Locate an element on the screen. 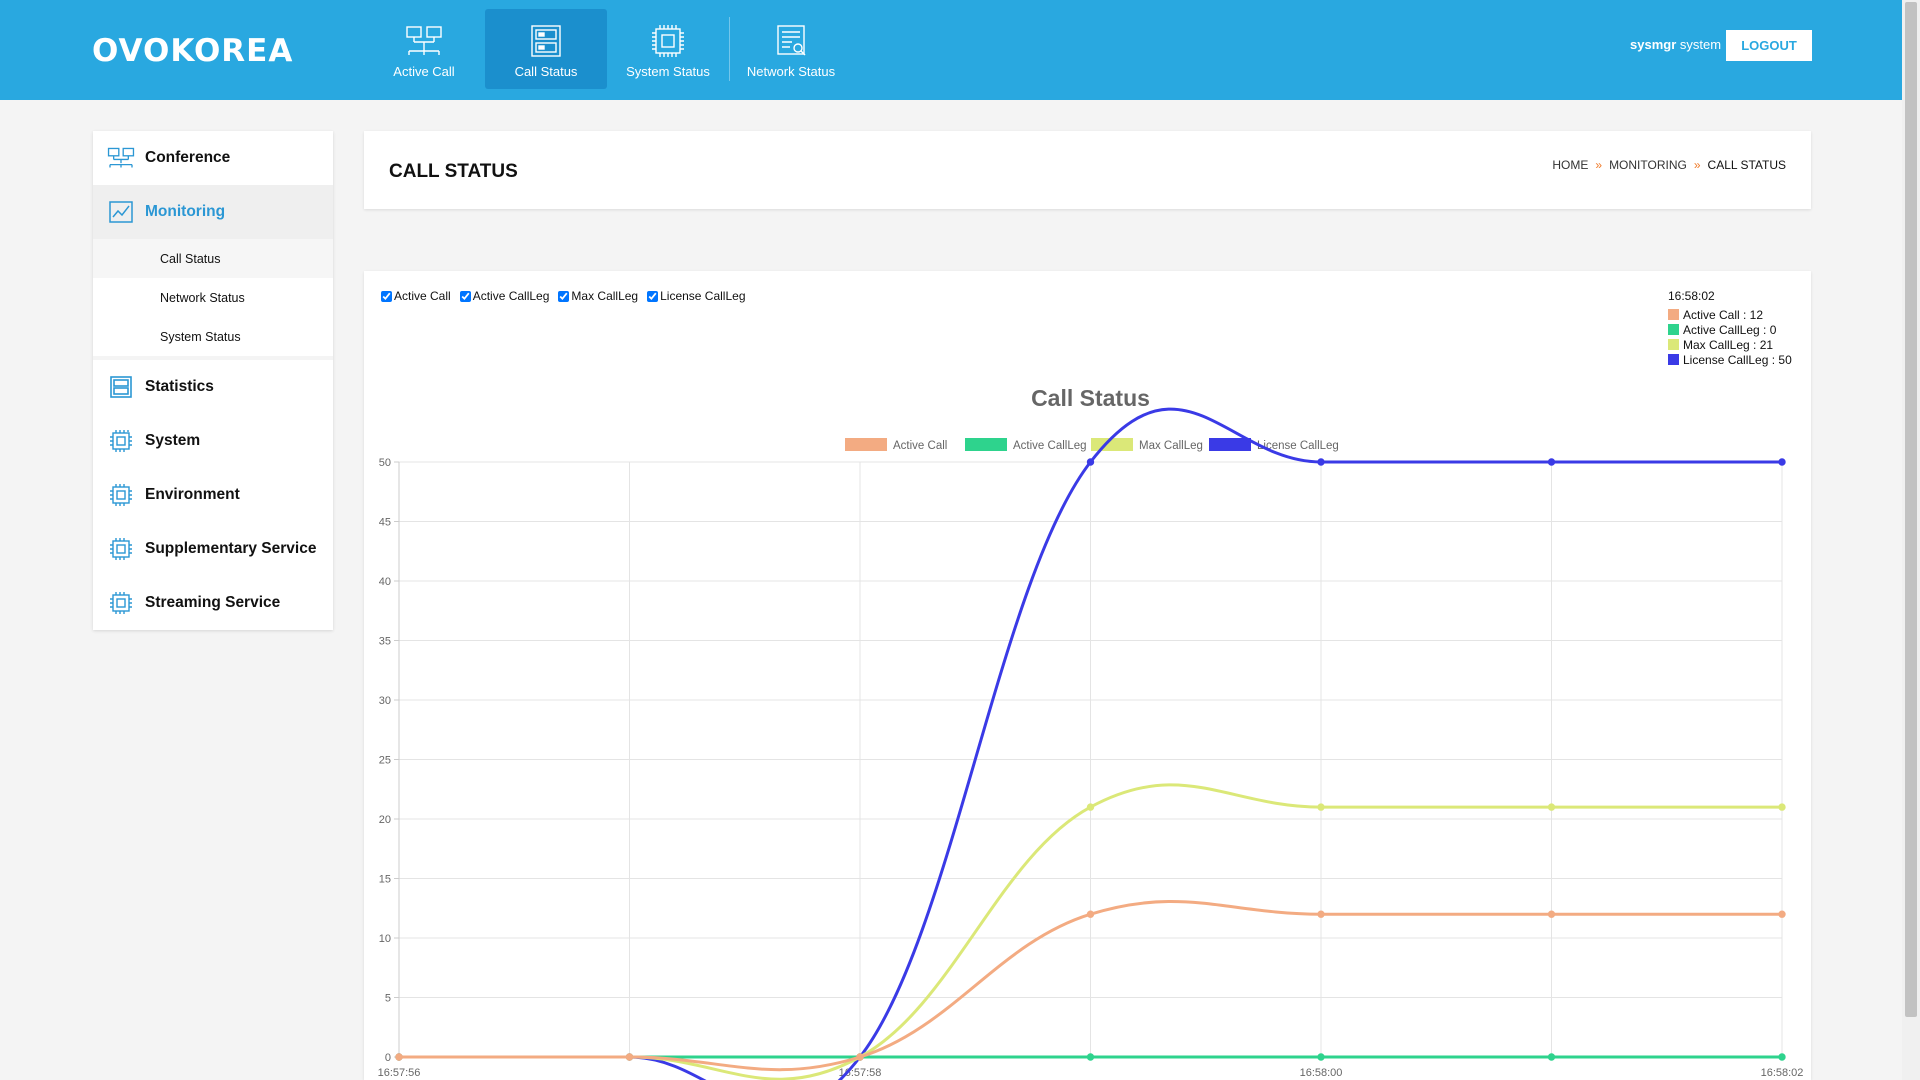  double-chevron-right-icon: » is located at coordinates (1599, 165).